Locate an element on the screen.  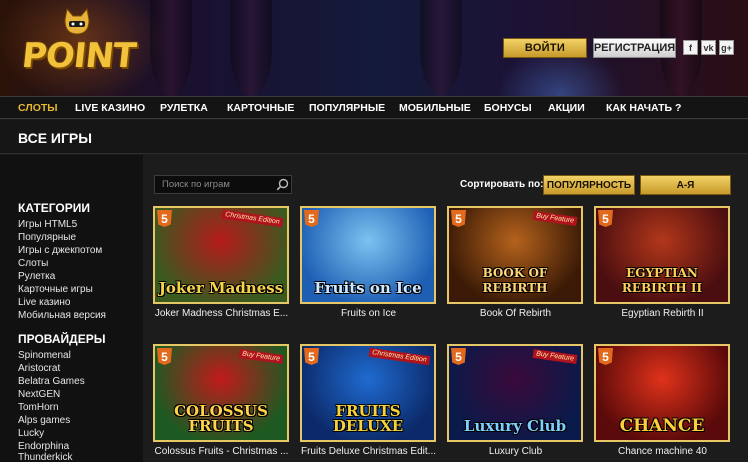
sidebar-item-popular: Популярные is located at coordinates (47, 237).